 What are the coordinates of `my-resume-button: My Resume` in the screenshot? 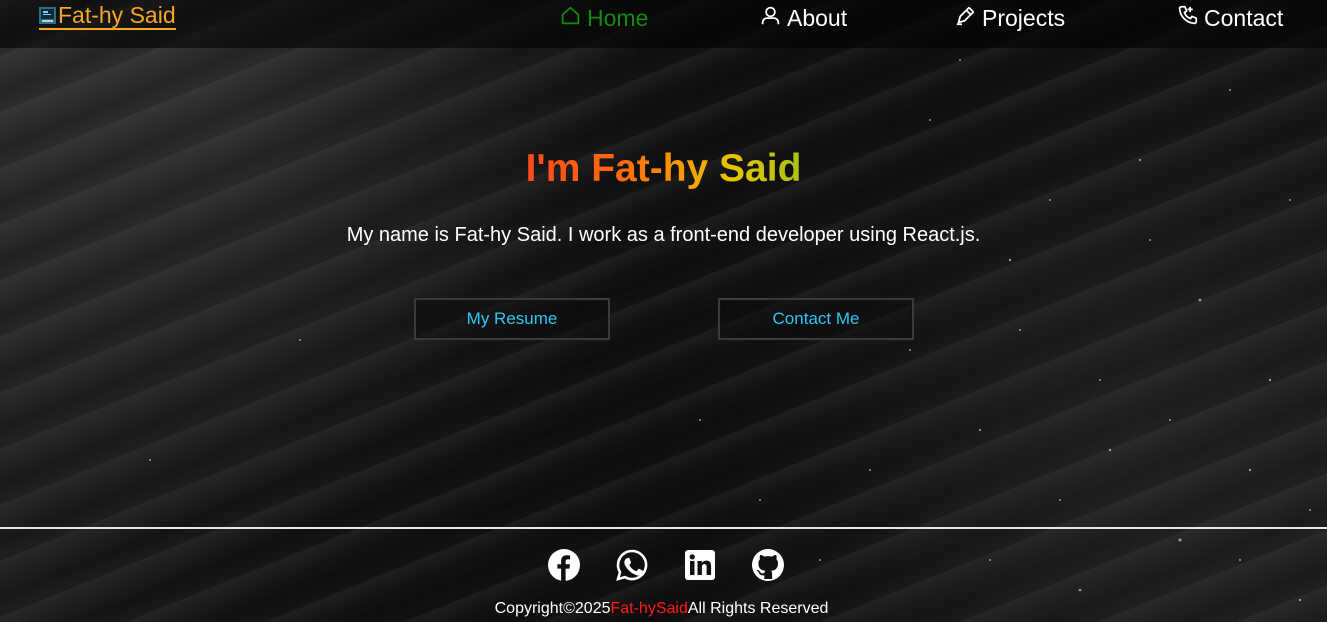 It's located at (512, 319).